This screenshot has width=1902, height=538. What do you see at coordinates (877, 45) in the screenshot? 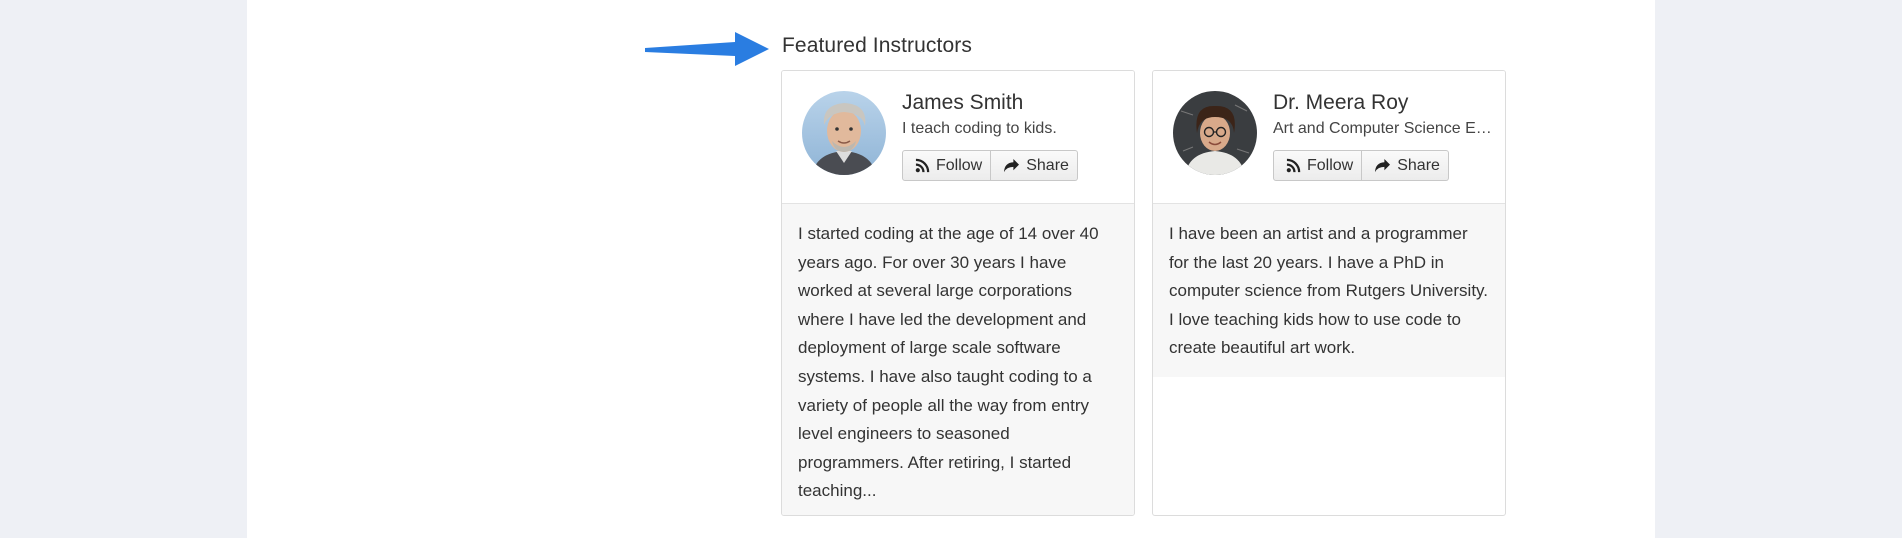
I see `section-title: Featured Instructors` at bounding box center [877, 45].